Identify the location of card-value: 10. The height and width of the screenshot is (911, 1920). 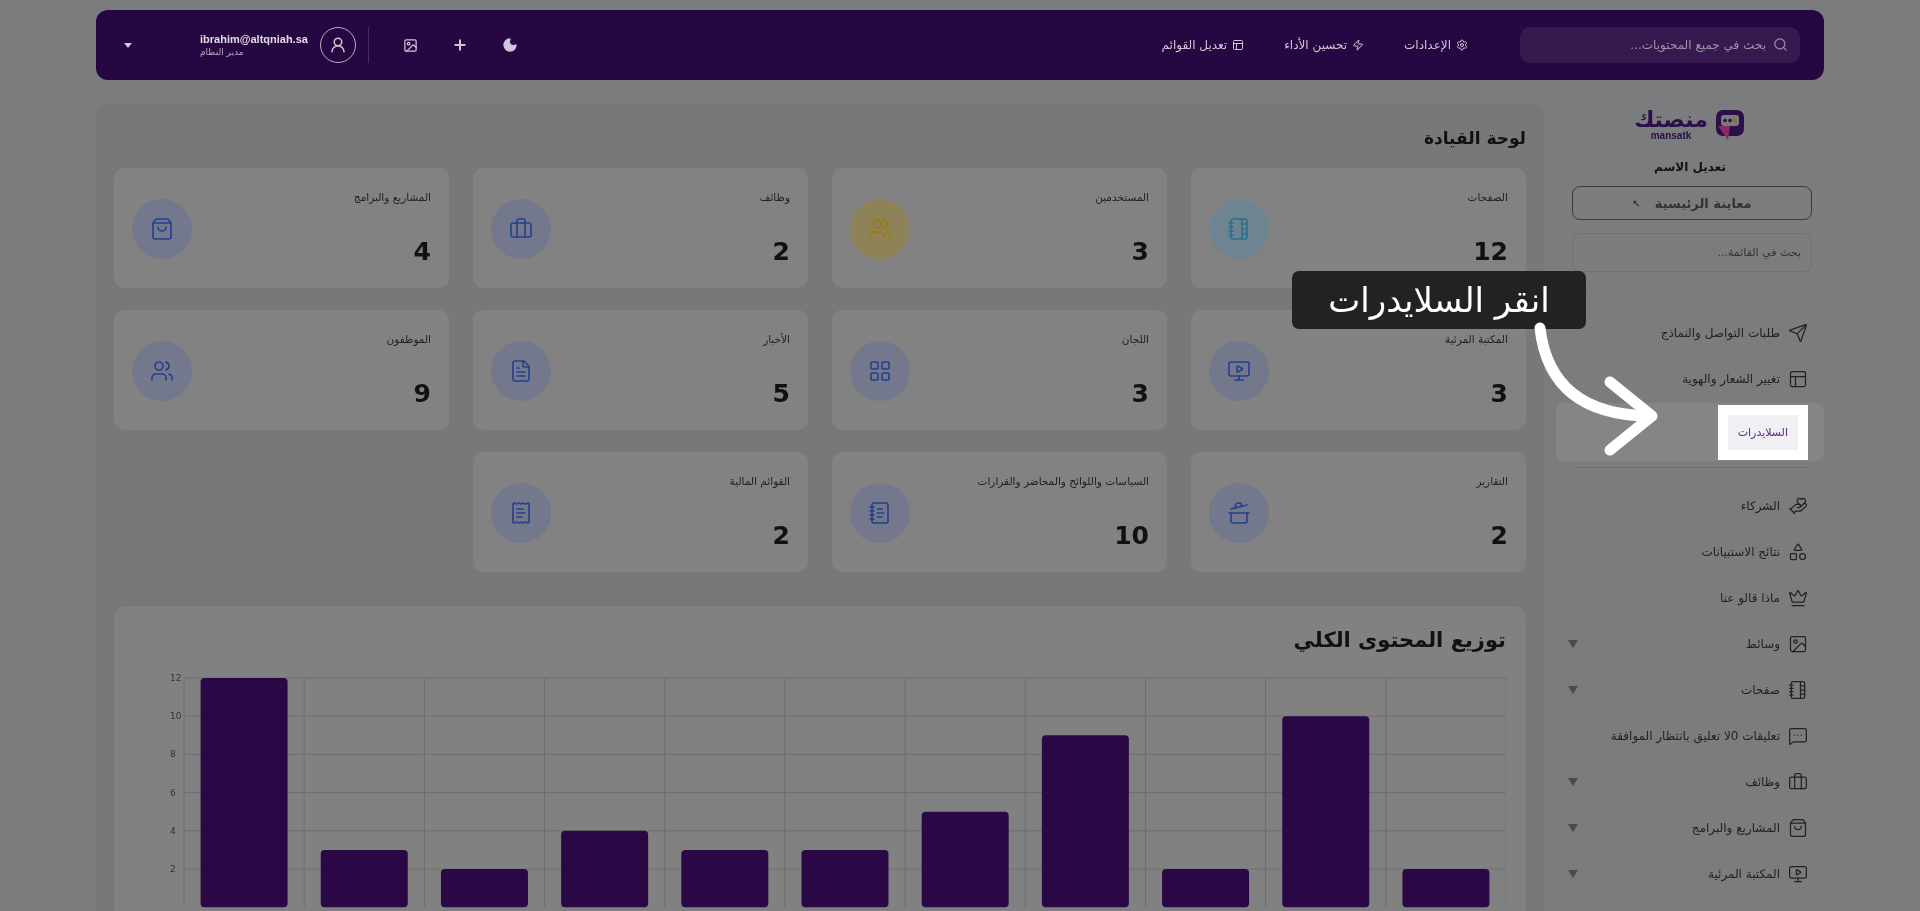
(1131, 535).